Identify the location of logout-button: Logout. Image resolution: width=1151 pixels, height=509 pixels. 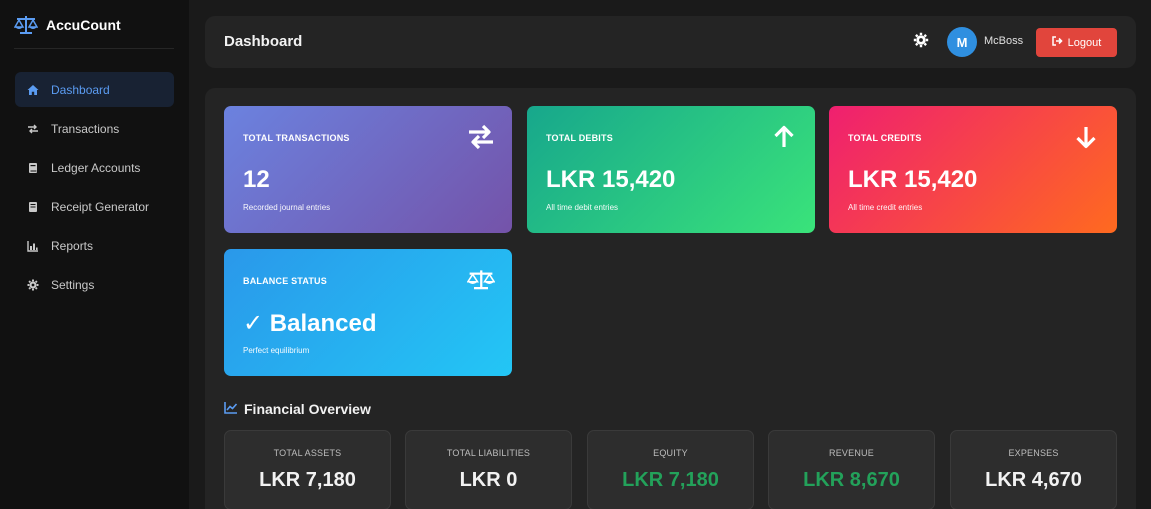
(1076, 42).